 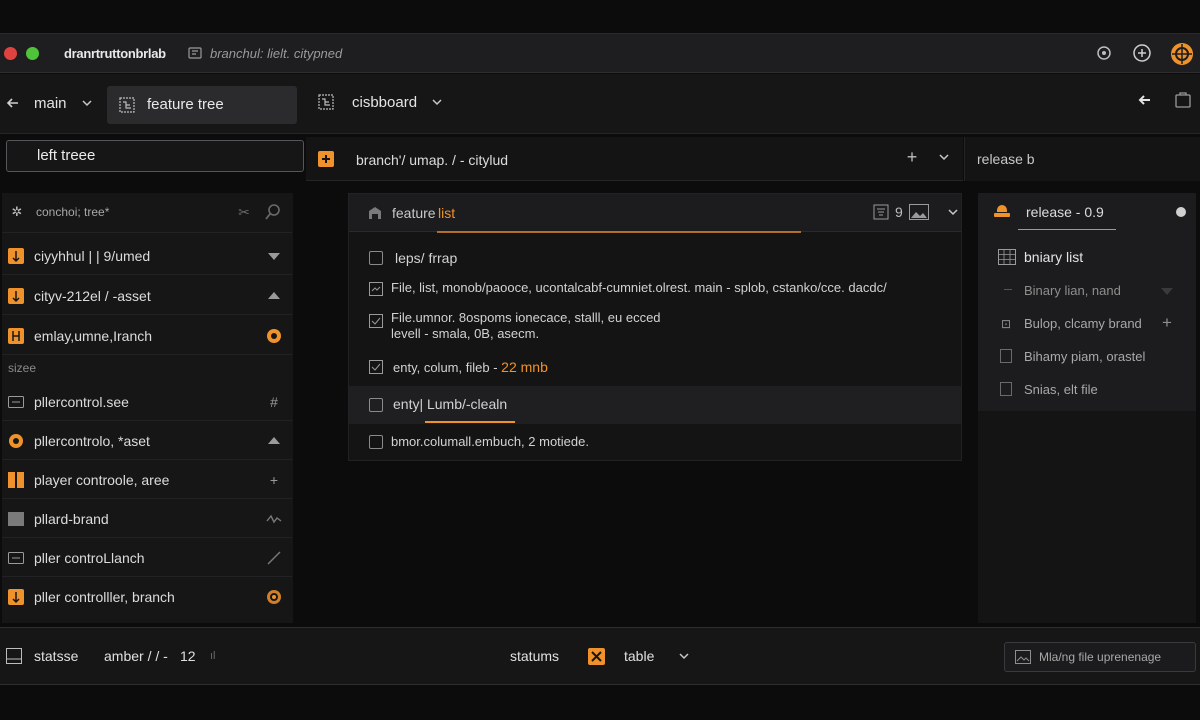 I want to click on binary-item: Bihamy piam, orastel, so click(x=1084, y=356).